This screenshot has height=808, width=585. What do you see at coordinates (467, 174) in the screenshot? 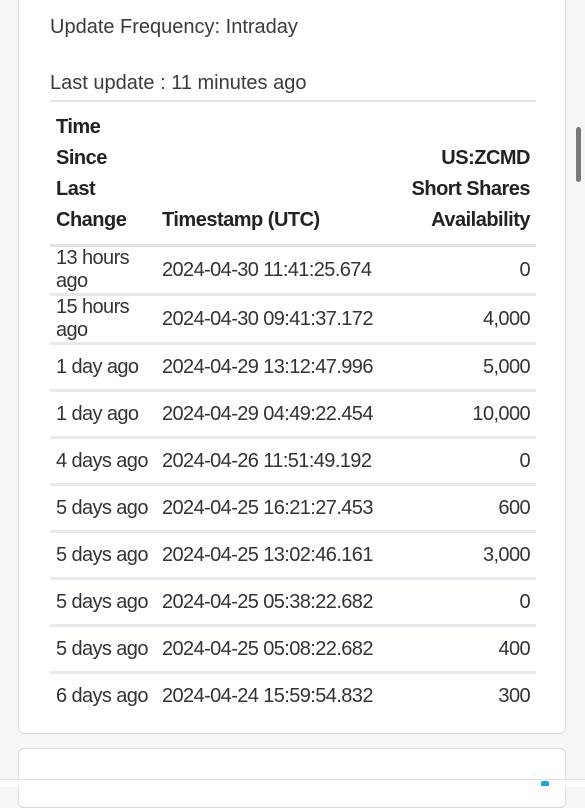
I see `header-availability: US:ZCMD Short Shares Availability` at bounding box center [467, 174].